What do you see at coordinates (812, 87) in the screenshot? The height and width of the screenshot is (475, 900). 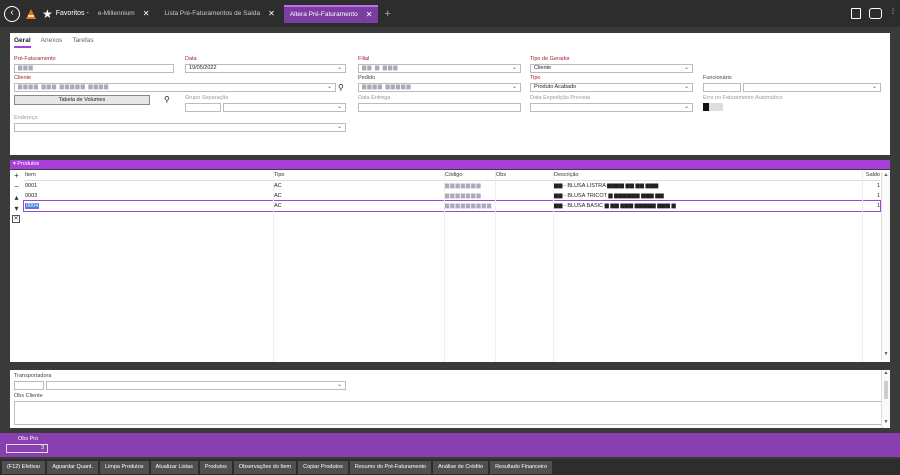 I see `funcionario-input: ⌄` at bounding box center [812, 87].